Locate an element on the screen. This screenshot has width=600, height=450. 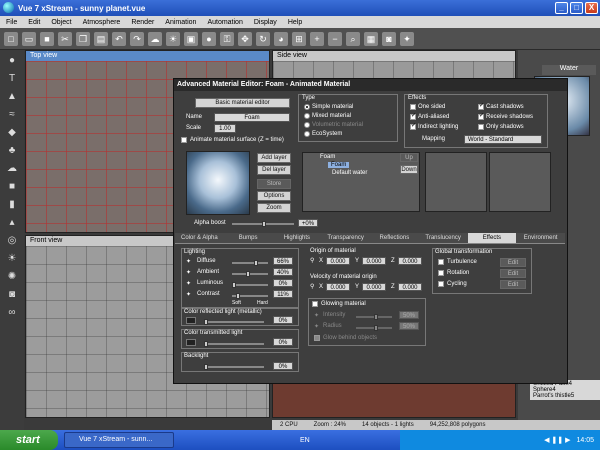
tree-item-root: Foam is located at coordinates (327, 157).